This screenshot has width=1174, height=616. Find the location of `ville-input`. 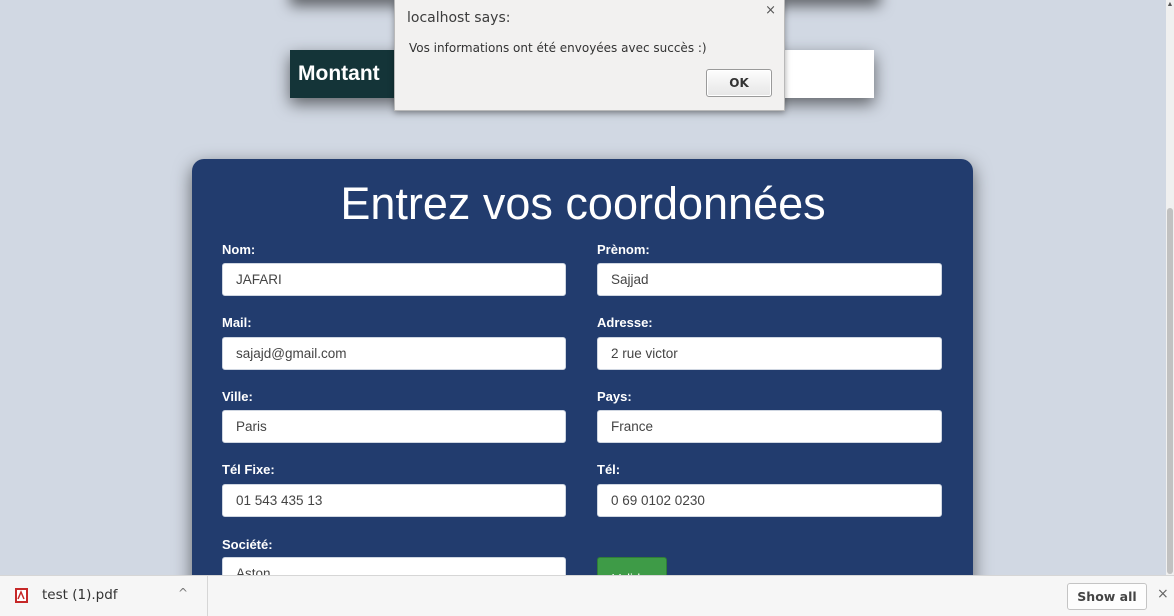

ville-input is located at coordinates (394, 426).